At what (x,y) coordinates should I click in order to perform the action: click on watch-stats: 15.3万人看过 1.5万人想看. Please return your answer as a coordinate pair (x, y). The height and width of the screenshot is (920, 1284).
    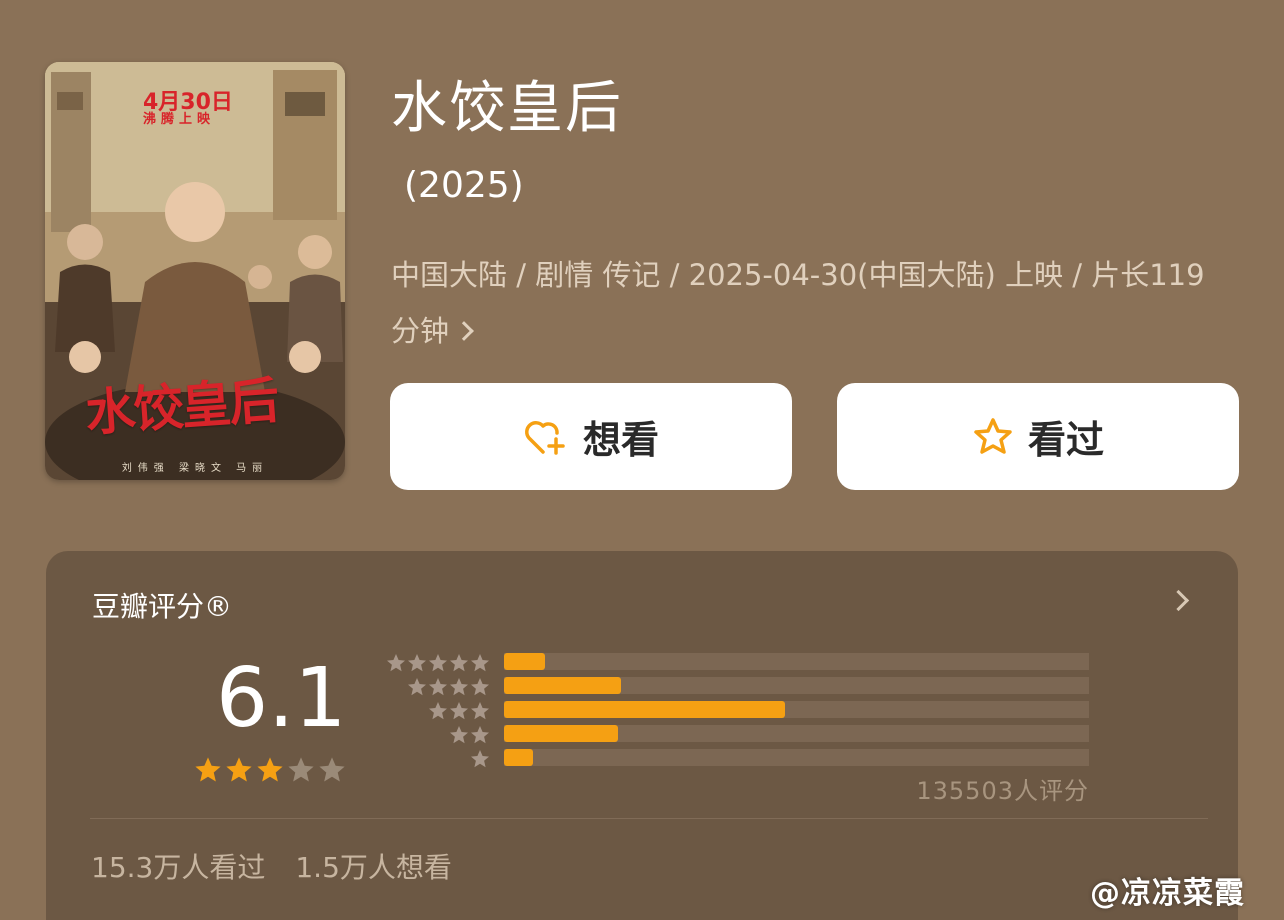
    Looking at the image, I should click on (271, 866).